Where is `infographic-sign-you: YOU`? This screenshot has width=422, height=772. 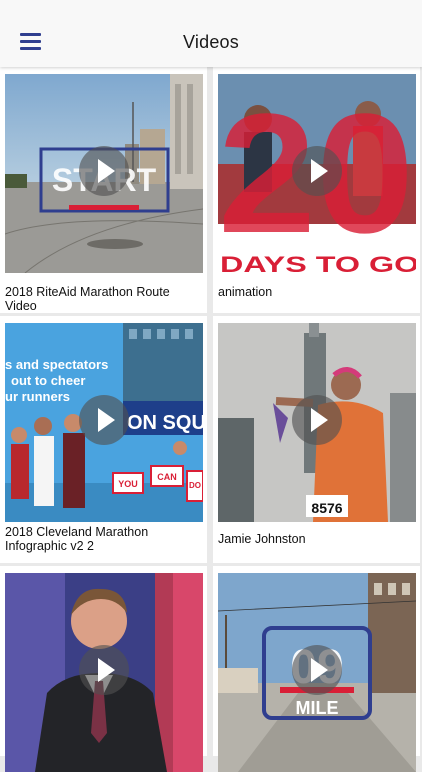 infographic-sign-you: YOU is located at coordinates (128, 484).